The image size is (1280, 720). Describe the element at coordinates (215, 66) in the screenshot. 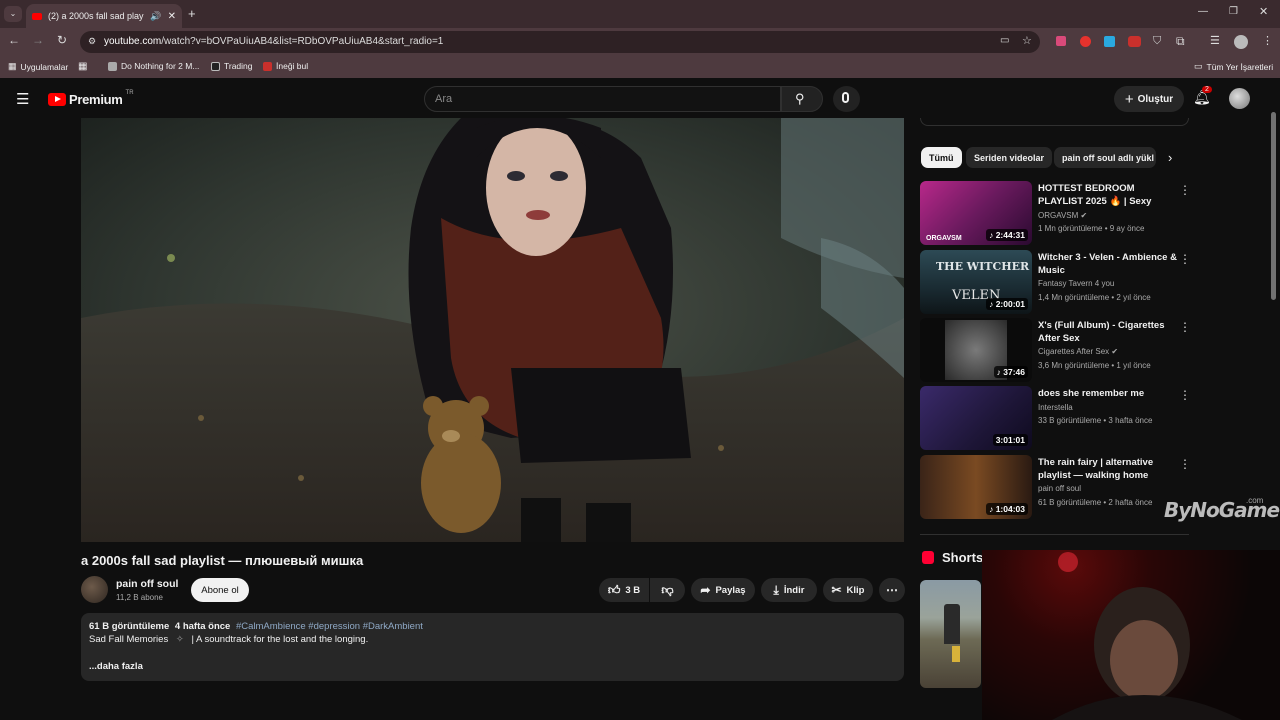

I see `tradingview-icon` at that location.